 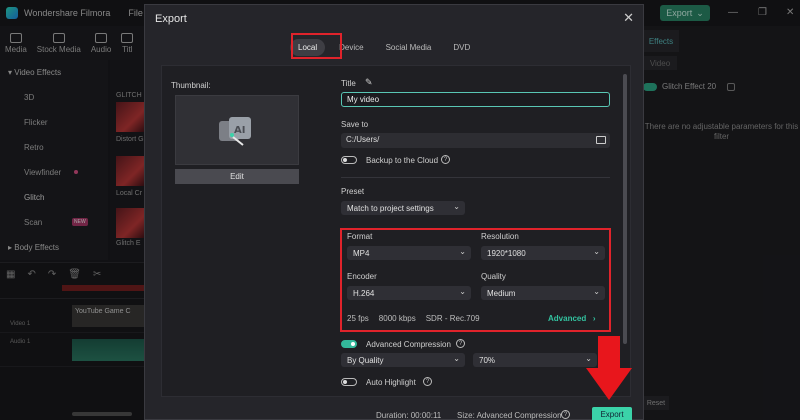 What do you see at coordinates (363, 139) in the screenshot?
I see `save-to-value: C:/Users/` at bounding box center [363, 139].